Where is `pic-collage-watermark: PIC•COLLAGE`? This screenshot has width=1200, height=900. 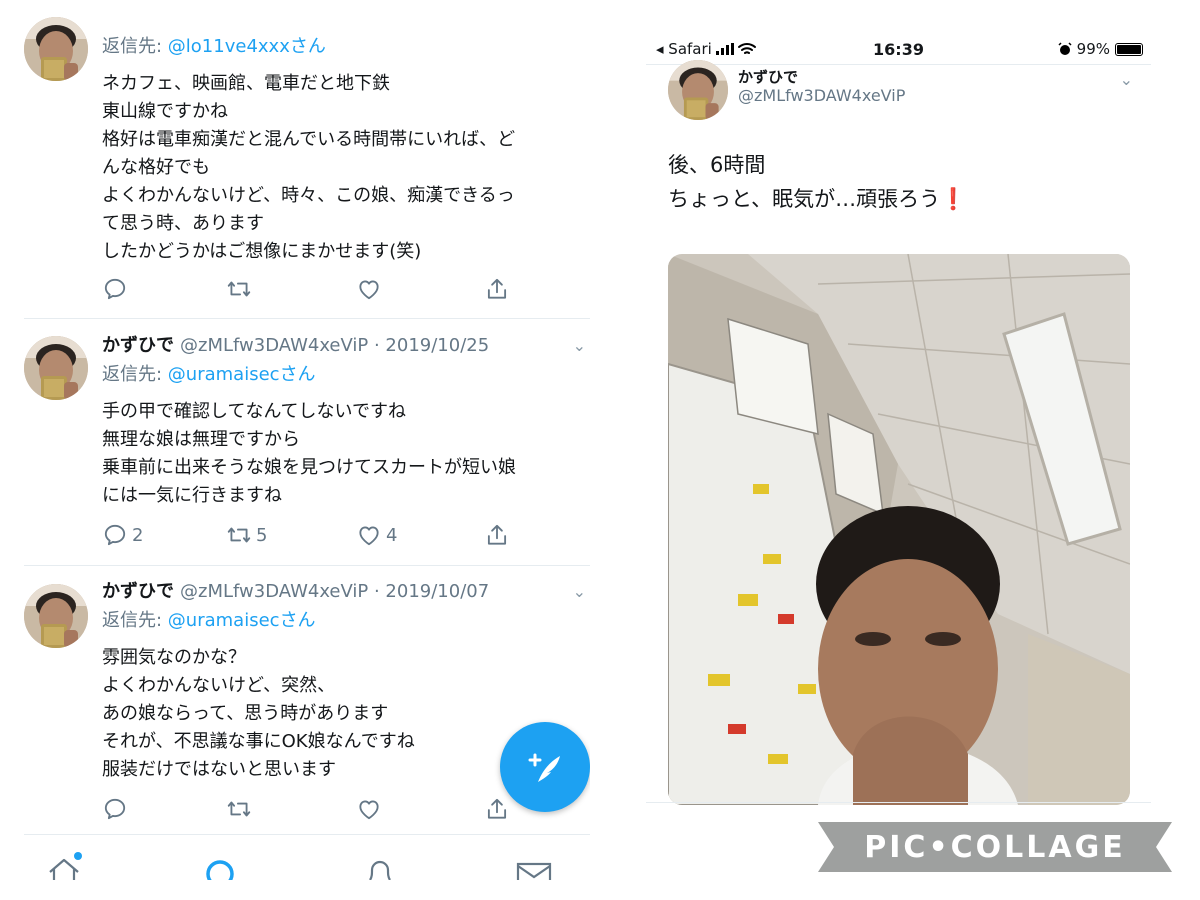 pic-collage-watermark: PIC•COLLAGE is located at coordinates (995, 847).